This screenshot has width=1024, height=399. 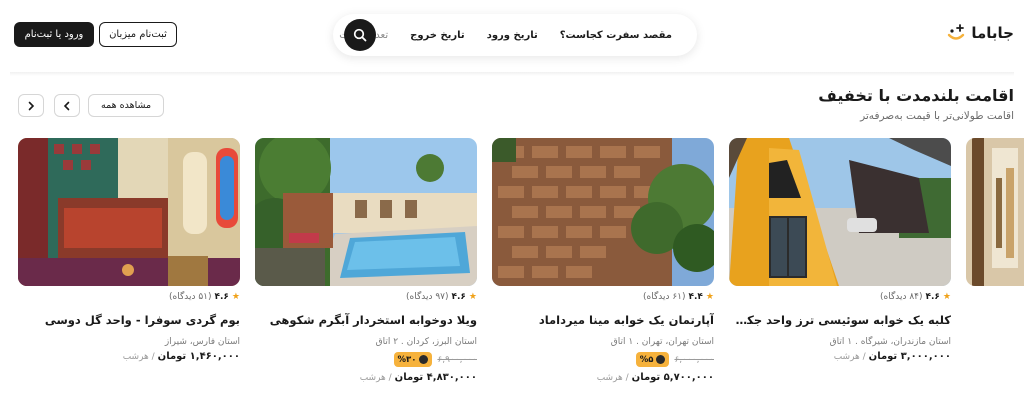 I want to click on listing-location: استان تهران، تهران . ۱ اتاق, so click(x=662, y=342).